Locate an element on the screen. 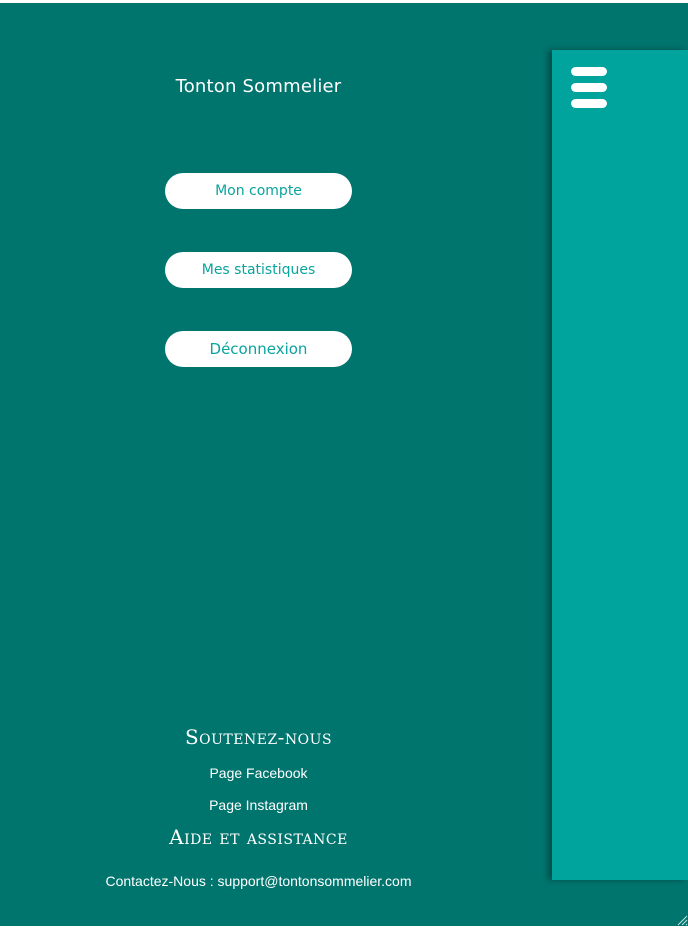 This screenshot has width=688, height=928. app-title: Tonton Sommelier is located at coordinates (258, 86).